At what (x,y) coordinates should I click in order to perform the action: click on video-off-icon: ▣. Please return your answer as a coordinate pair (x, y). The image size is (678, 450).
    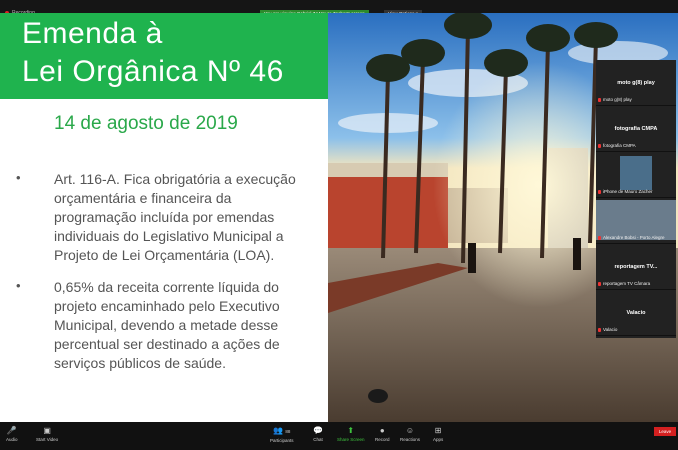
    Looking at the image, I should click on (47, 430).